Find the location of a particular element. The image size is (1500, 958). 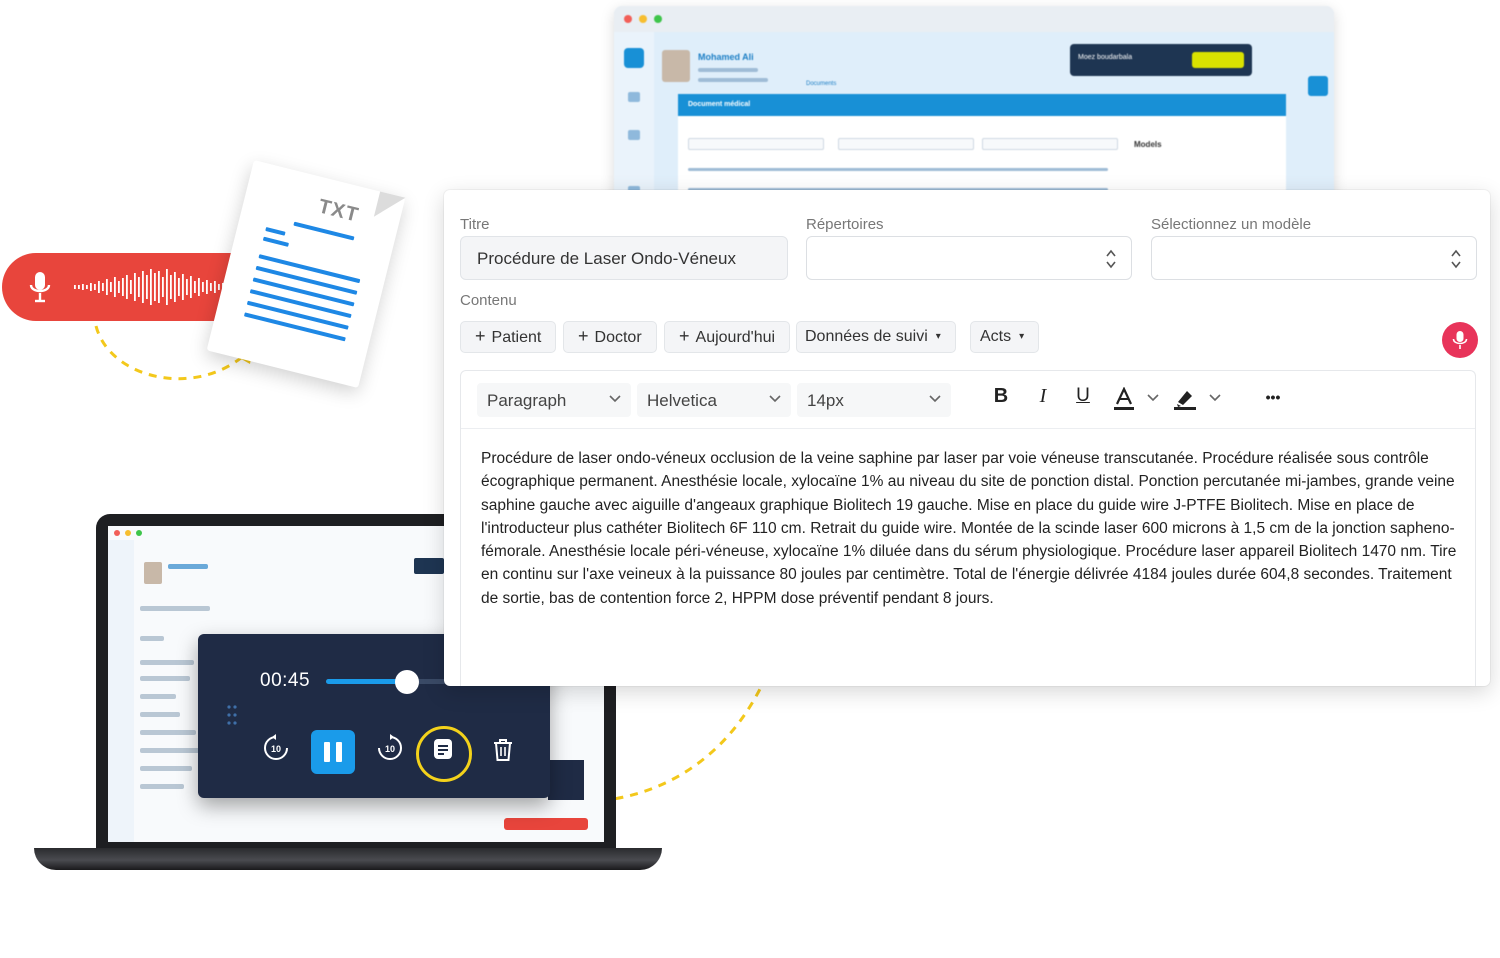

chip-label: Données de suivi is located at coordinates (866, 336).